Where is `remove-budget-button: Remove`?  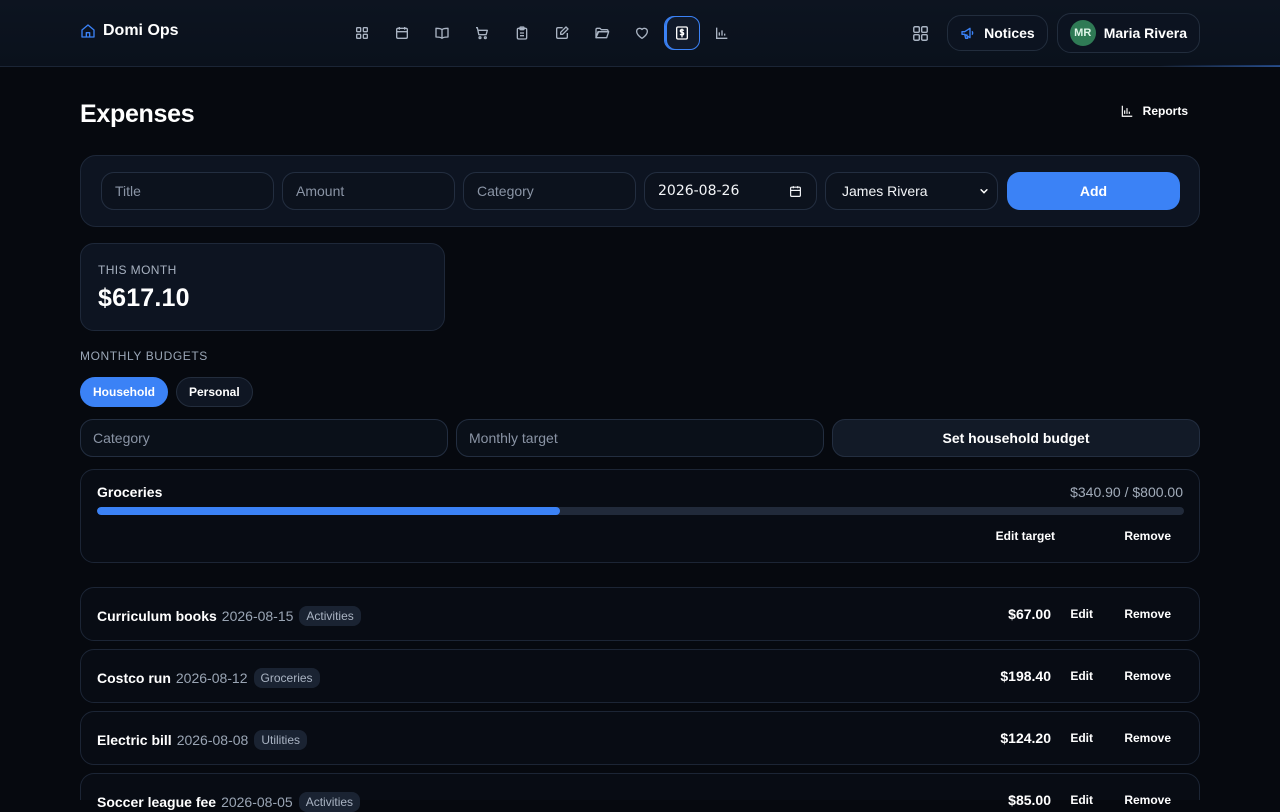
remove-budget-button: Remove is located at coordinates (1147, 536).